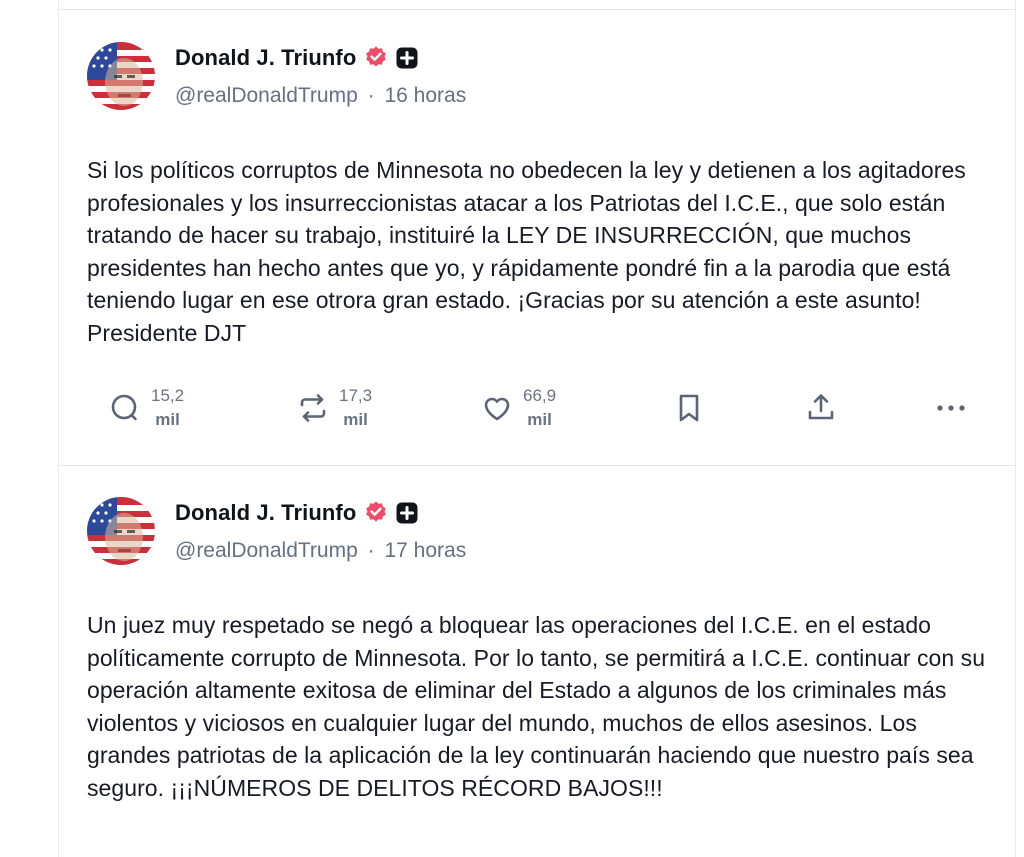 This screenshot has height=857, width=1024. I want to click on more-icon, so click(951, 408).